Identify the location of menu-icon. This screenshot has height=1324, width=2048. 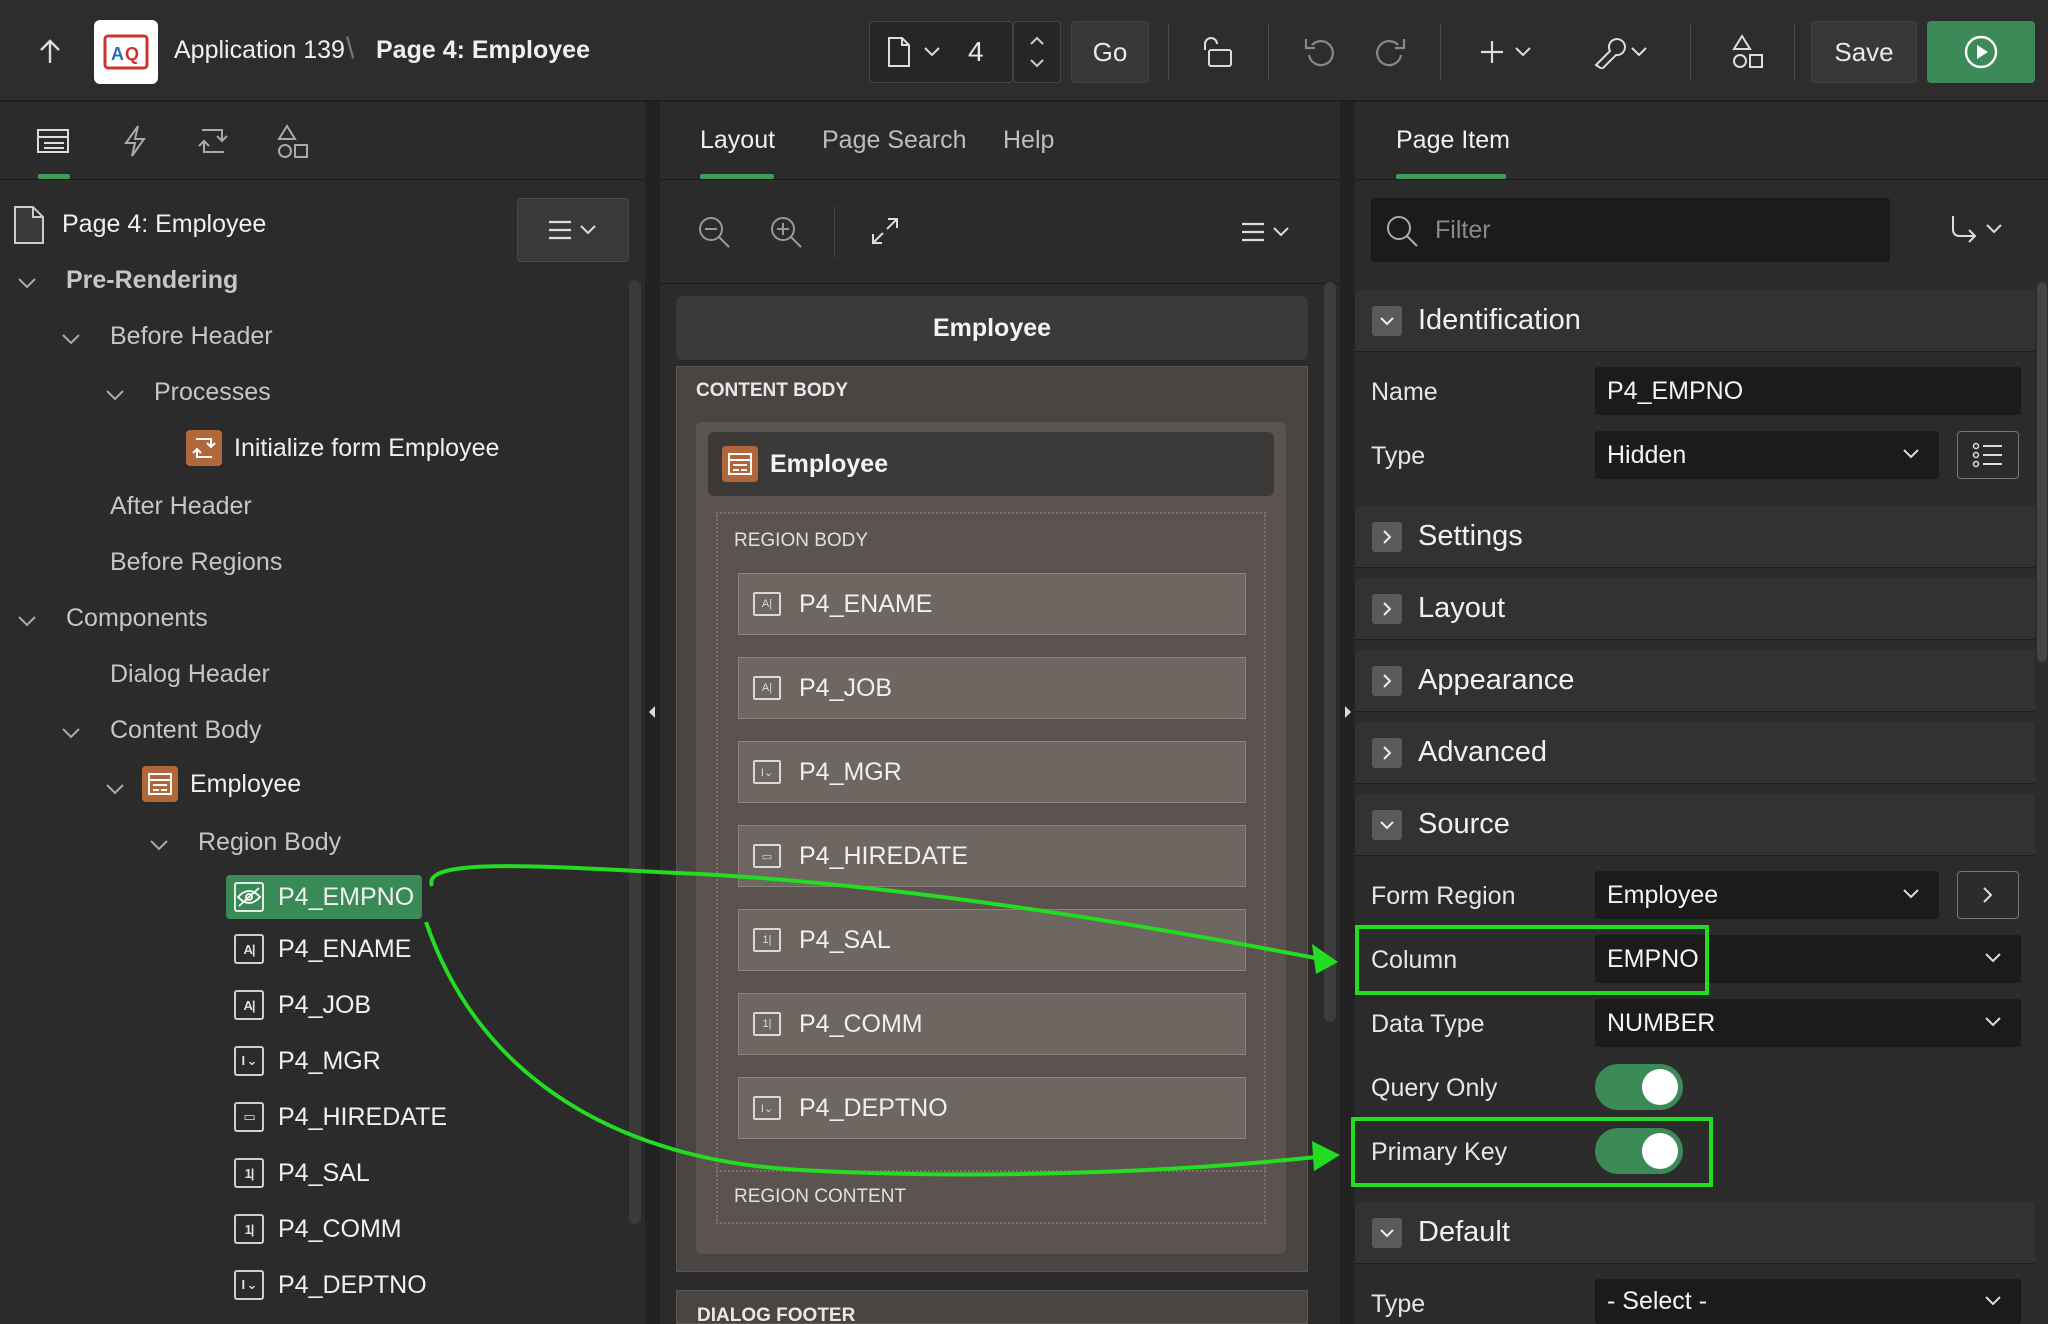
(1266, 232).